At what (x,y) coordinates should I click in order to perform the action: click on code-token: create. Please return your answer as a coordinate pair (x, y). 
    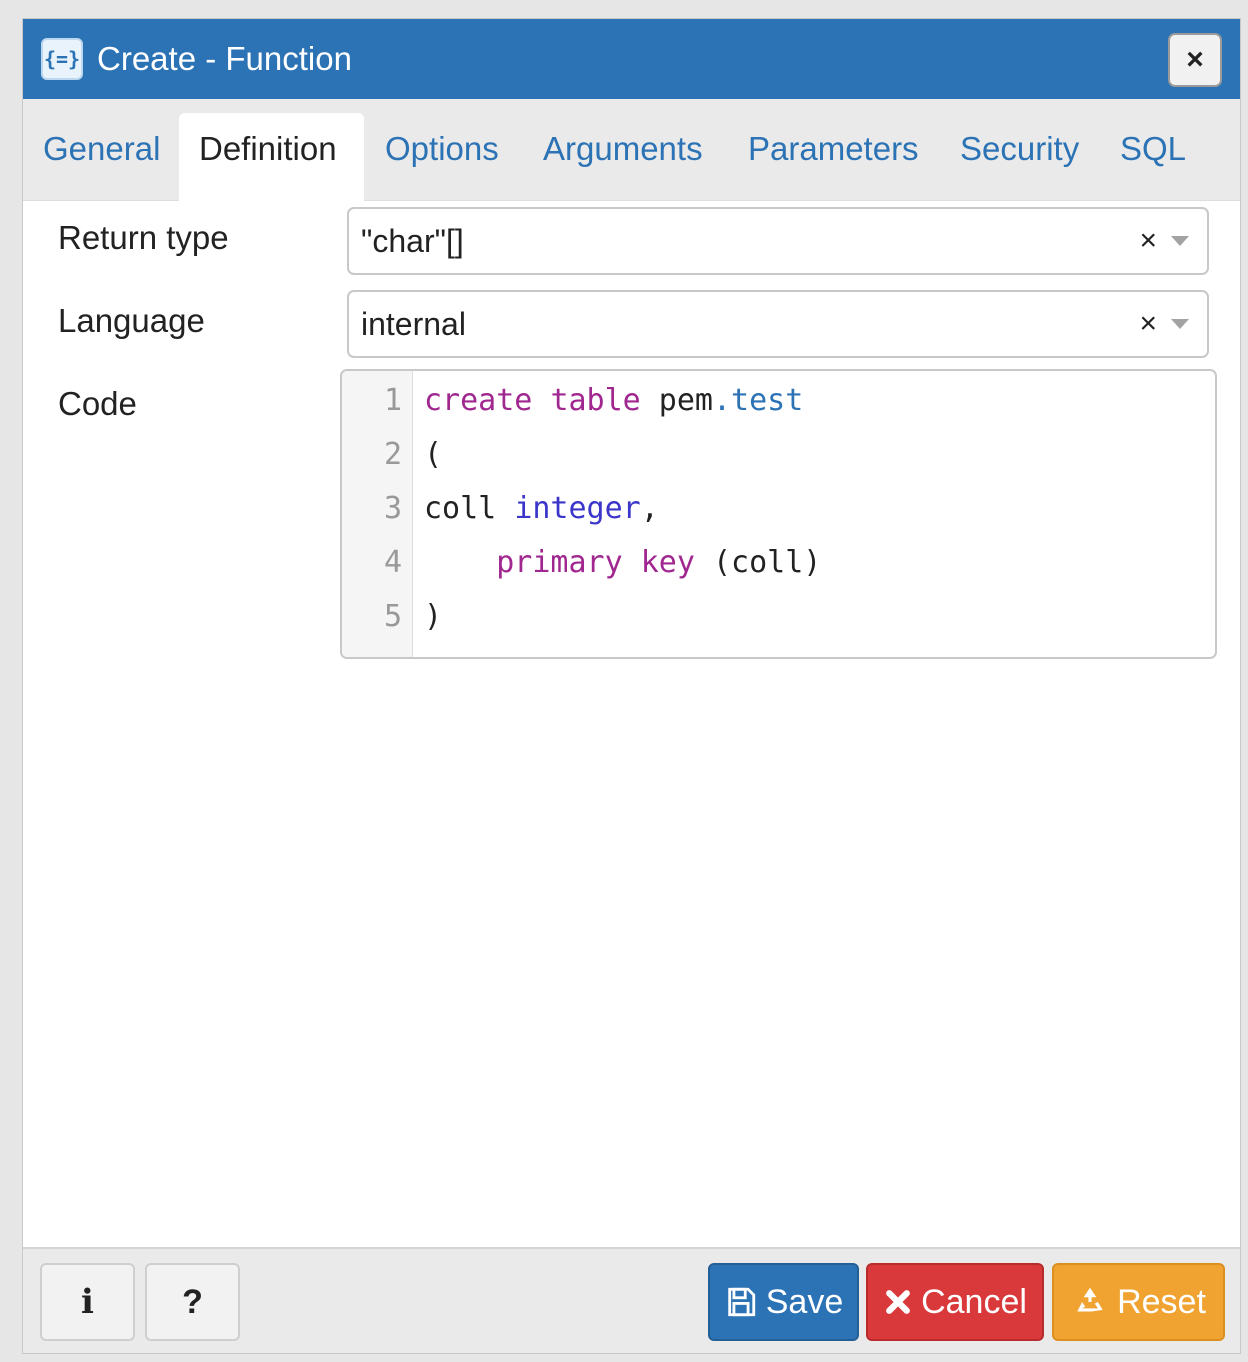
    Looking at the image, I should click on (478, 400).